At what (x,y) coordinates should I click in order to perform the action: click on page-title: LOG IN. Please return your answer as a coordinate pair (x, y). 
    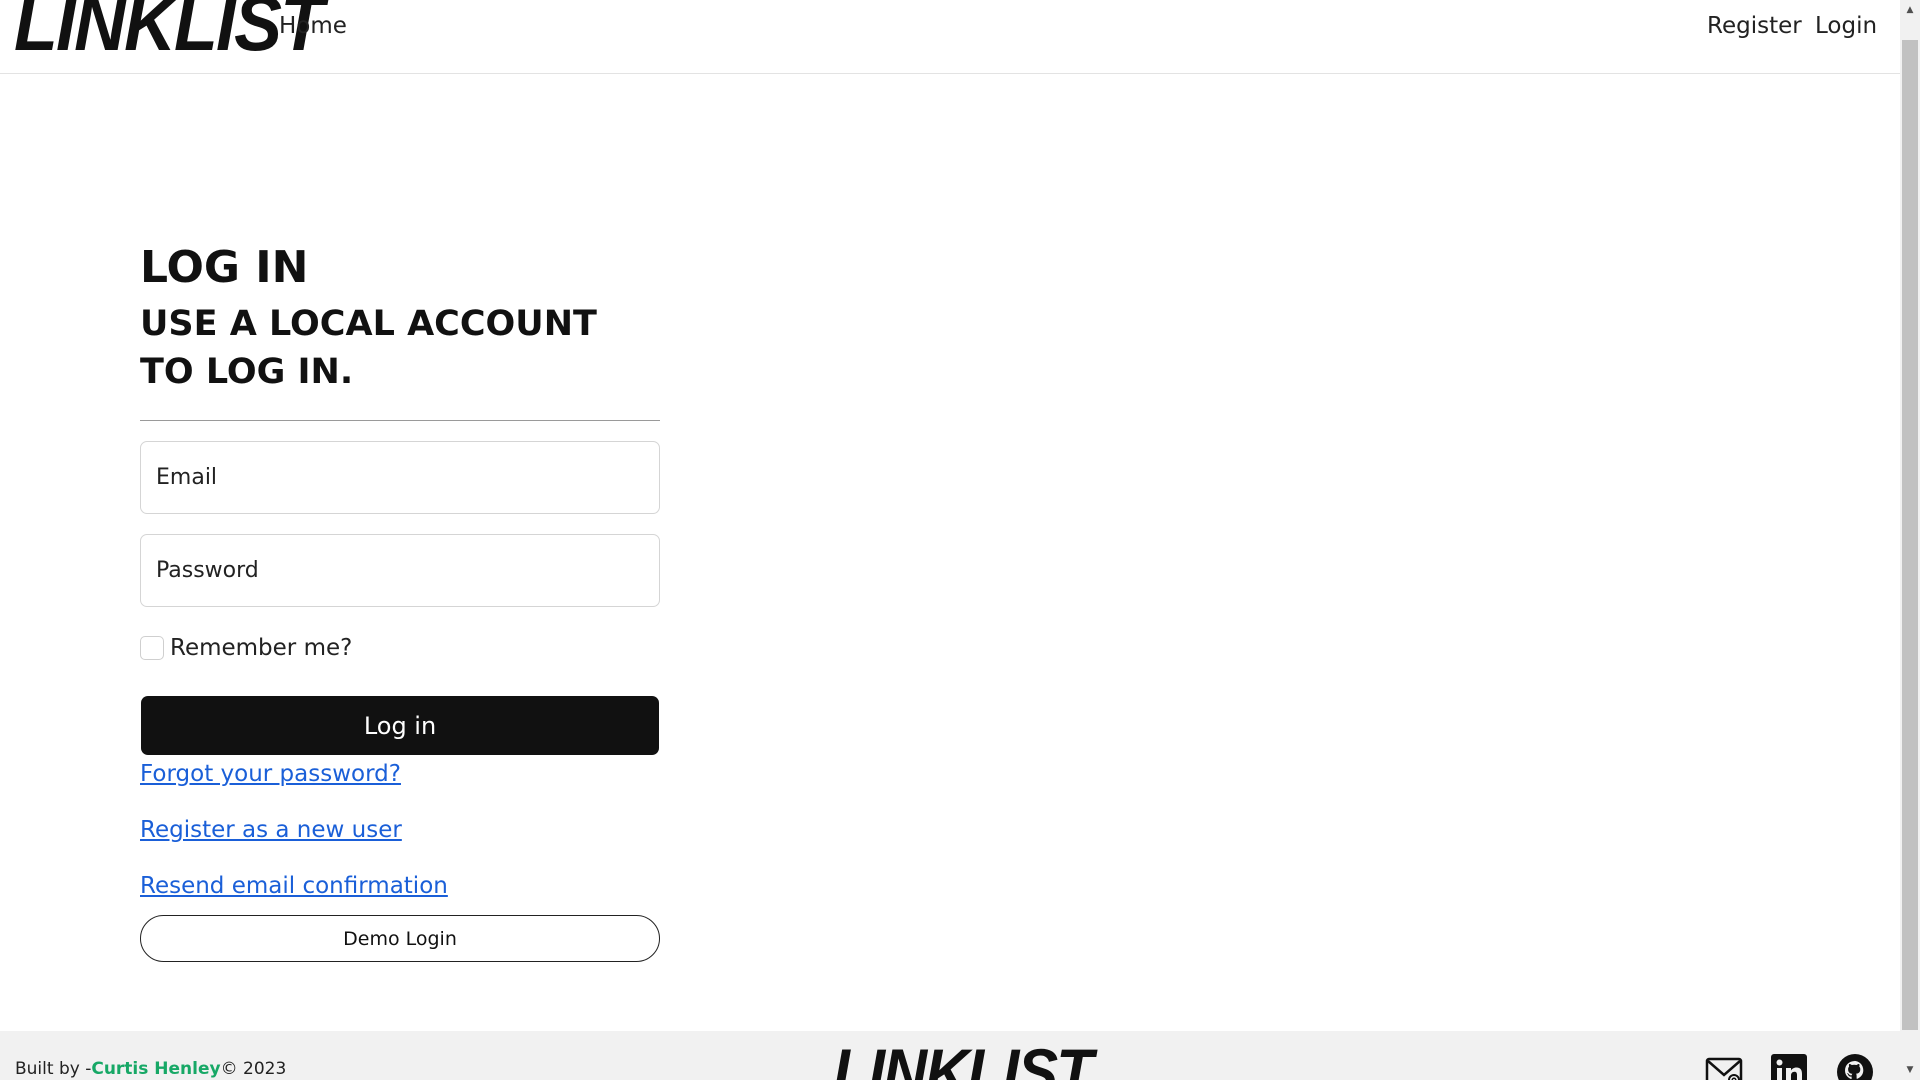
    Looking at the image, I should click on (224, 267).